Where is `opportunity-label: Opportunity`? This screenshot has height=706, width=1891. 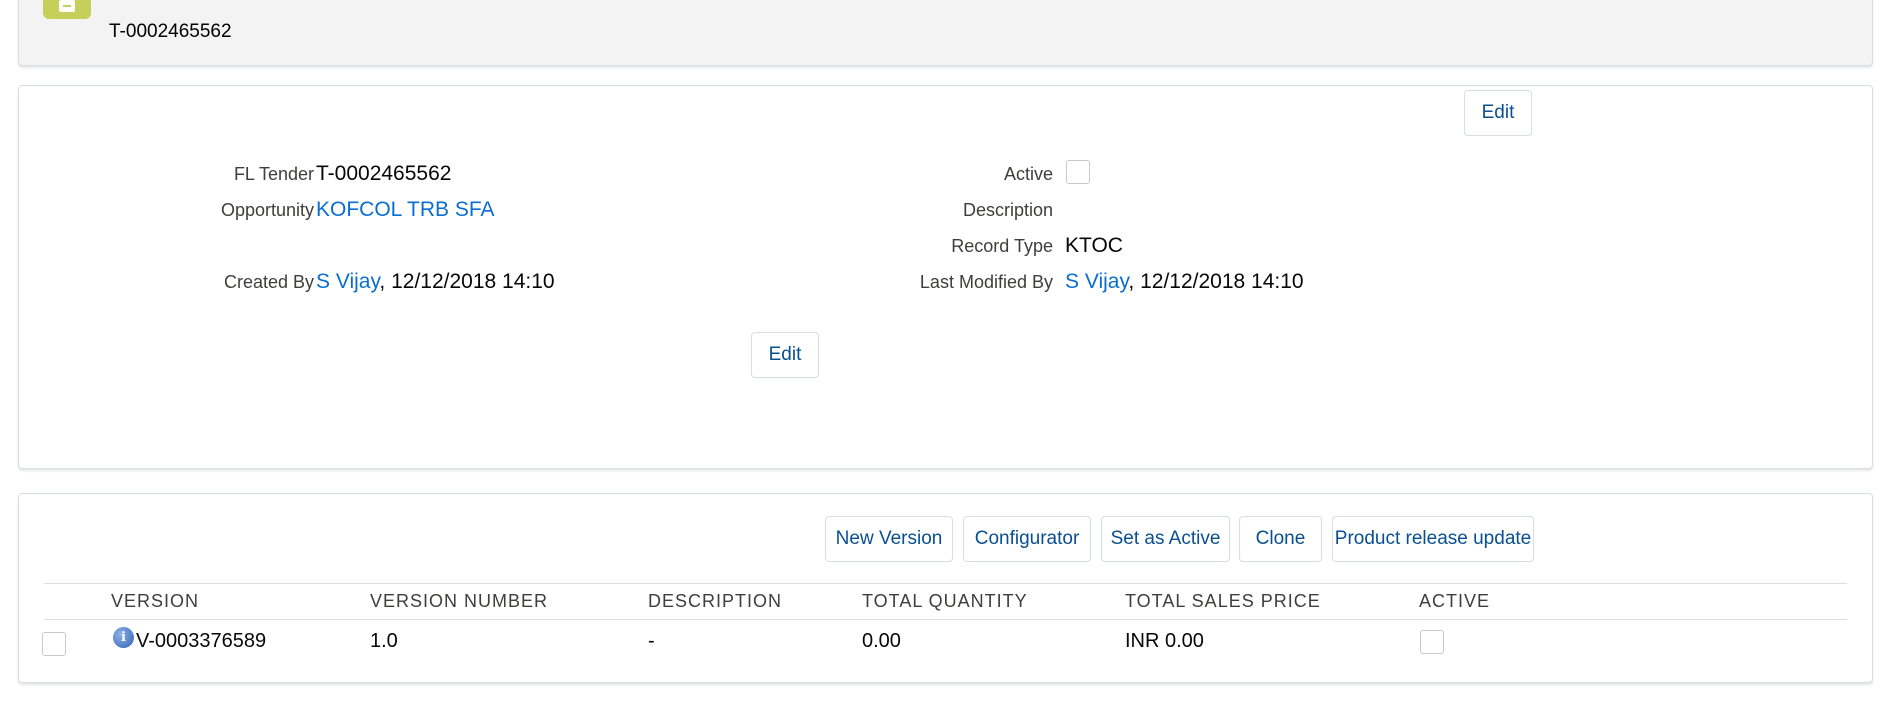 opportunity-label: Opportunity is located at coordinates (267, 210).